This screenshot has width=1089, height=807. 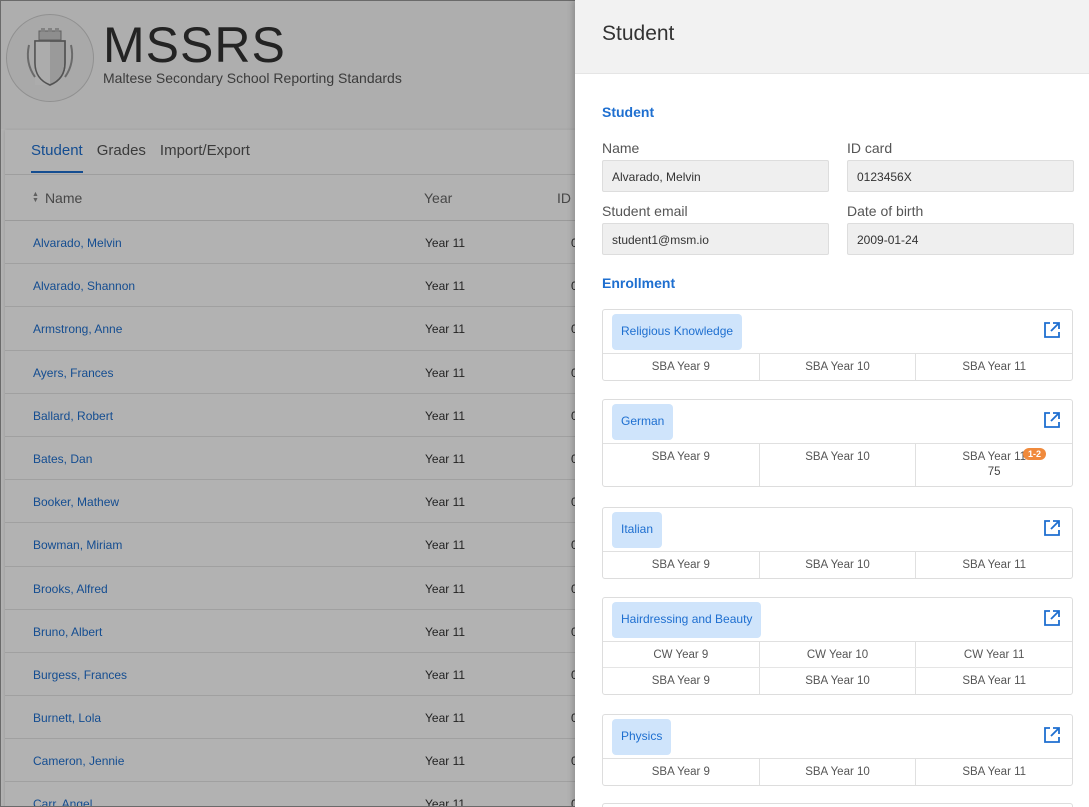 What do you see at coordinates (687, 620) in the screenshot?
I see `subject-chip: Hairdressing and Beauty` at bounding box center [687, 620].